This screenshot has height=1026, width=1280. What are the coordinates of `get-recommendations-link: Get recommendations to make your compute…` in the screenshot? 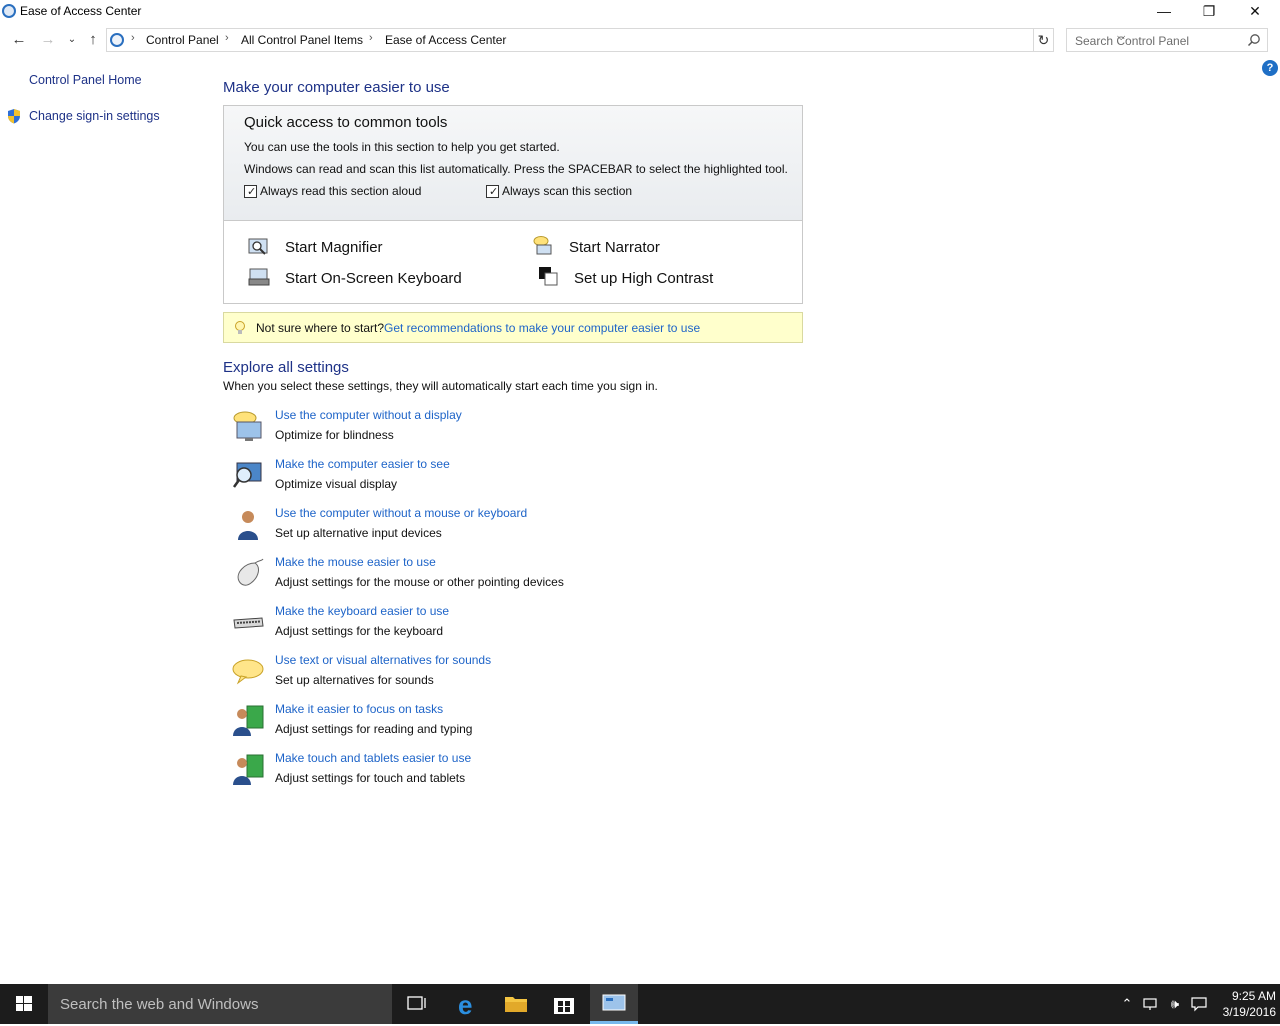 It's located at (542, 328).